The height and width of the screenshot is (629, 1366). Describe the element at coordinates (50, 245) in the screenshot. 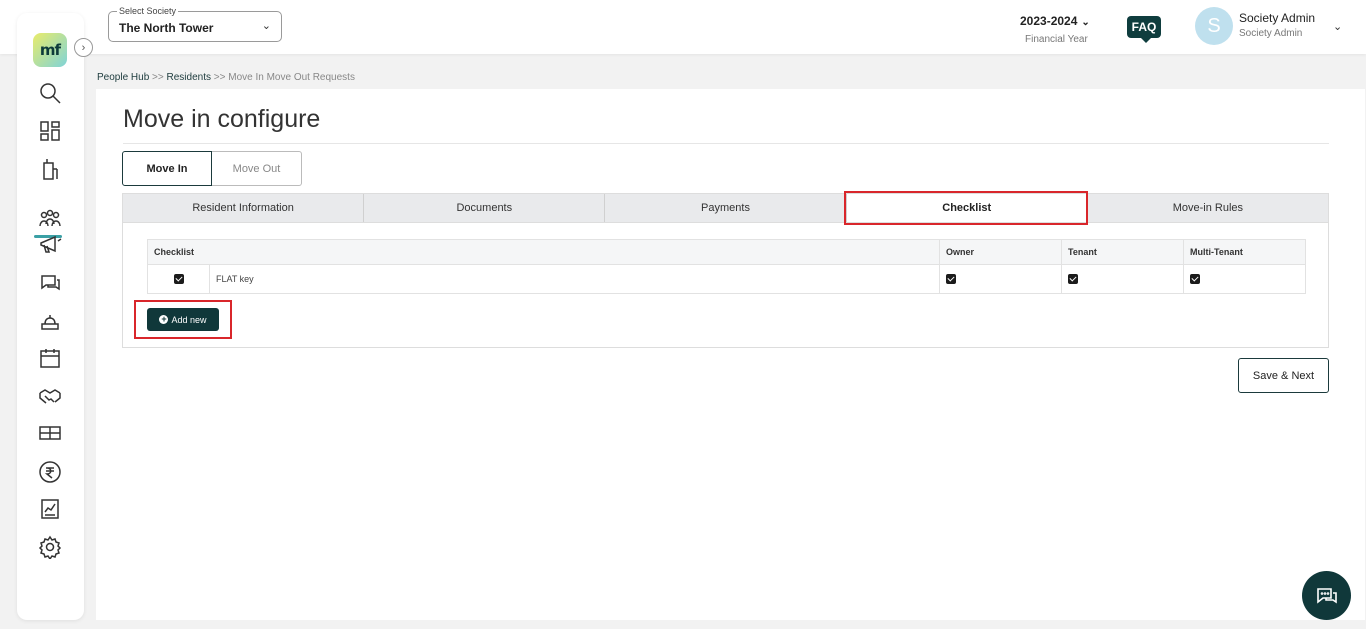

I see `megaphone-icon` at that location.